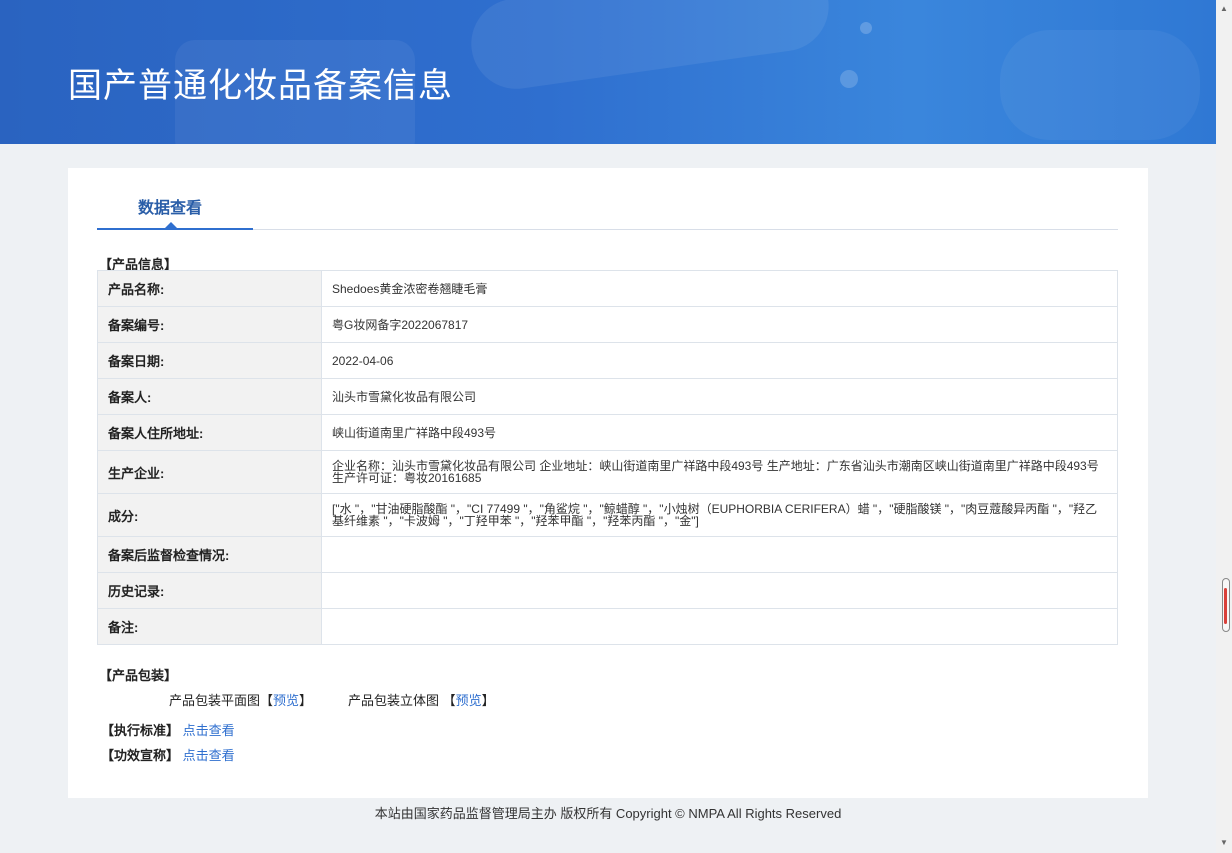 This screenshot has width=1232, height=853. I want to click on table-row: 备案编号: 粤G妆网备字2022067817, so click(607, 324).